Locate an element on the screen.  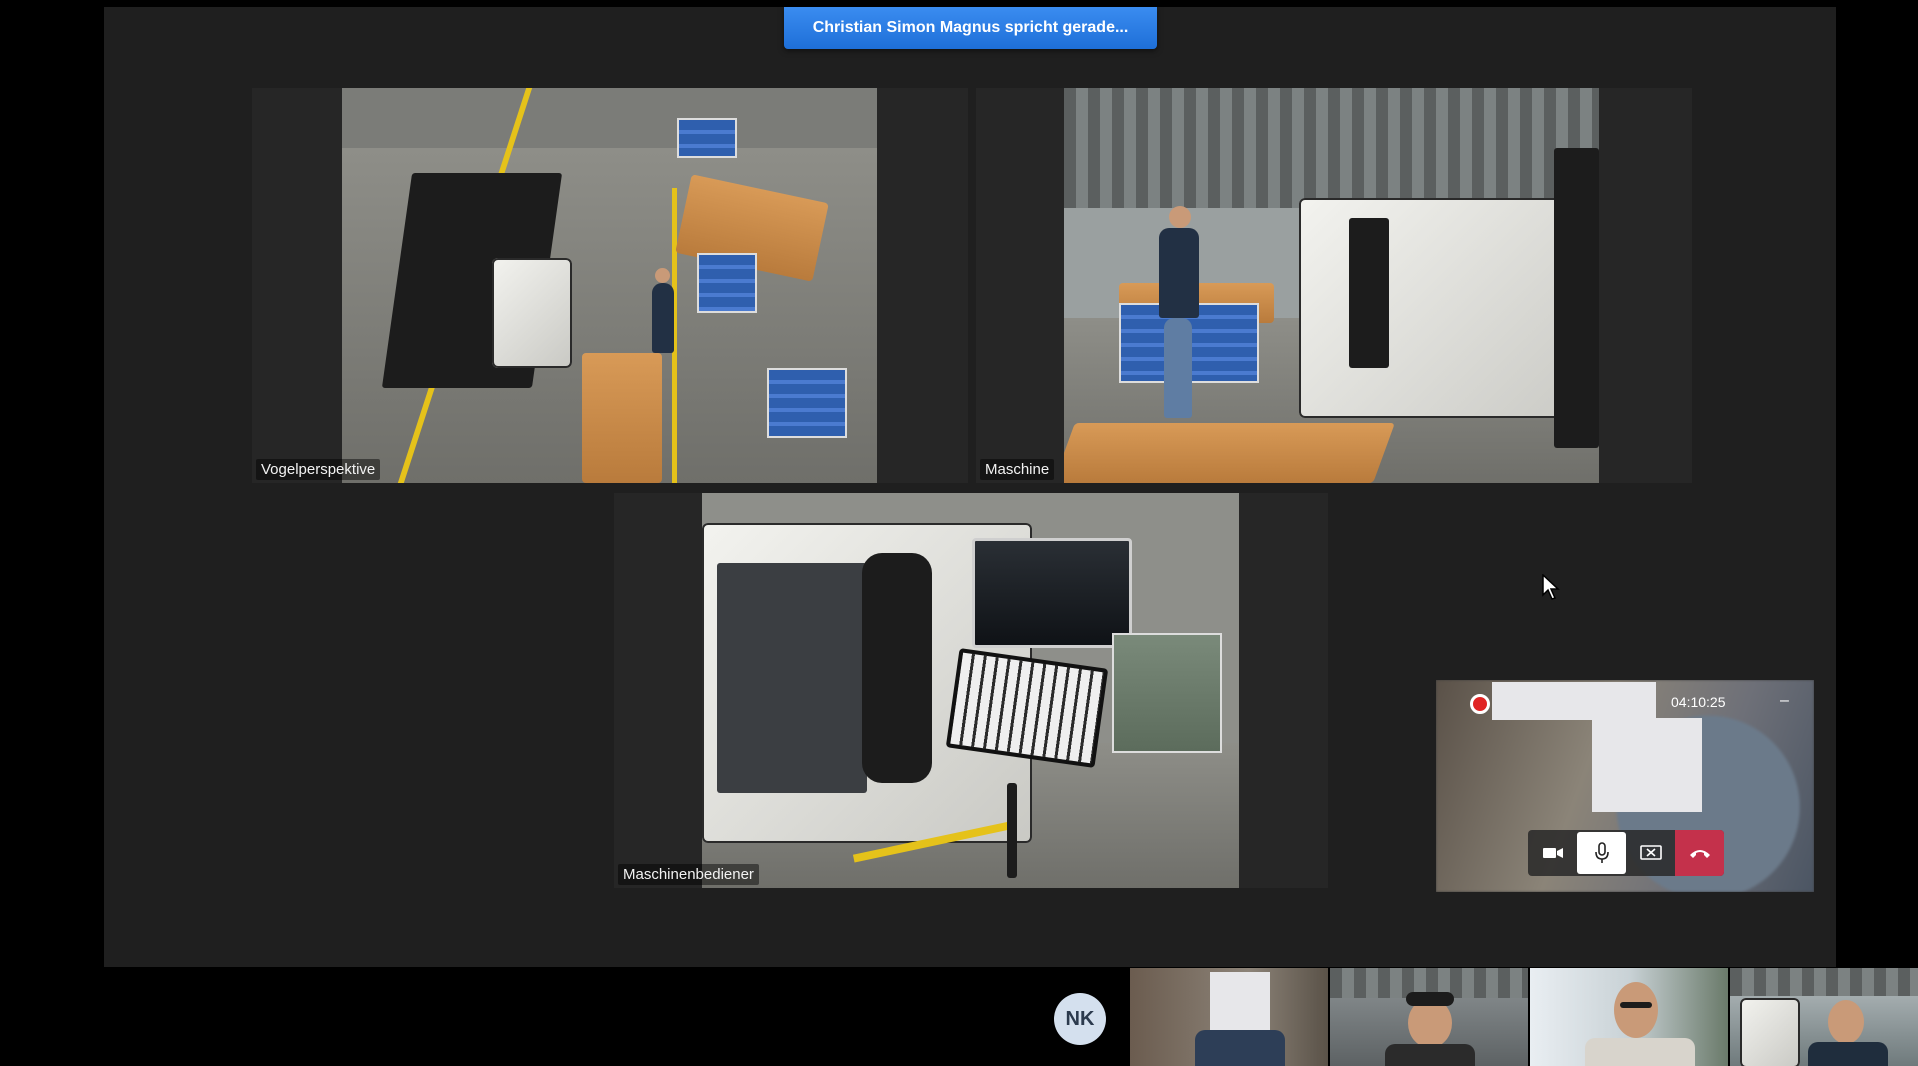
redacted-name is located at coordinates (1574, 701).